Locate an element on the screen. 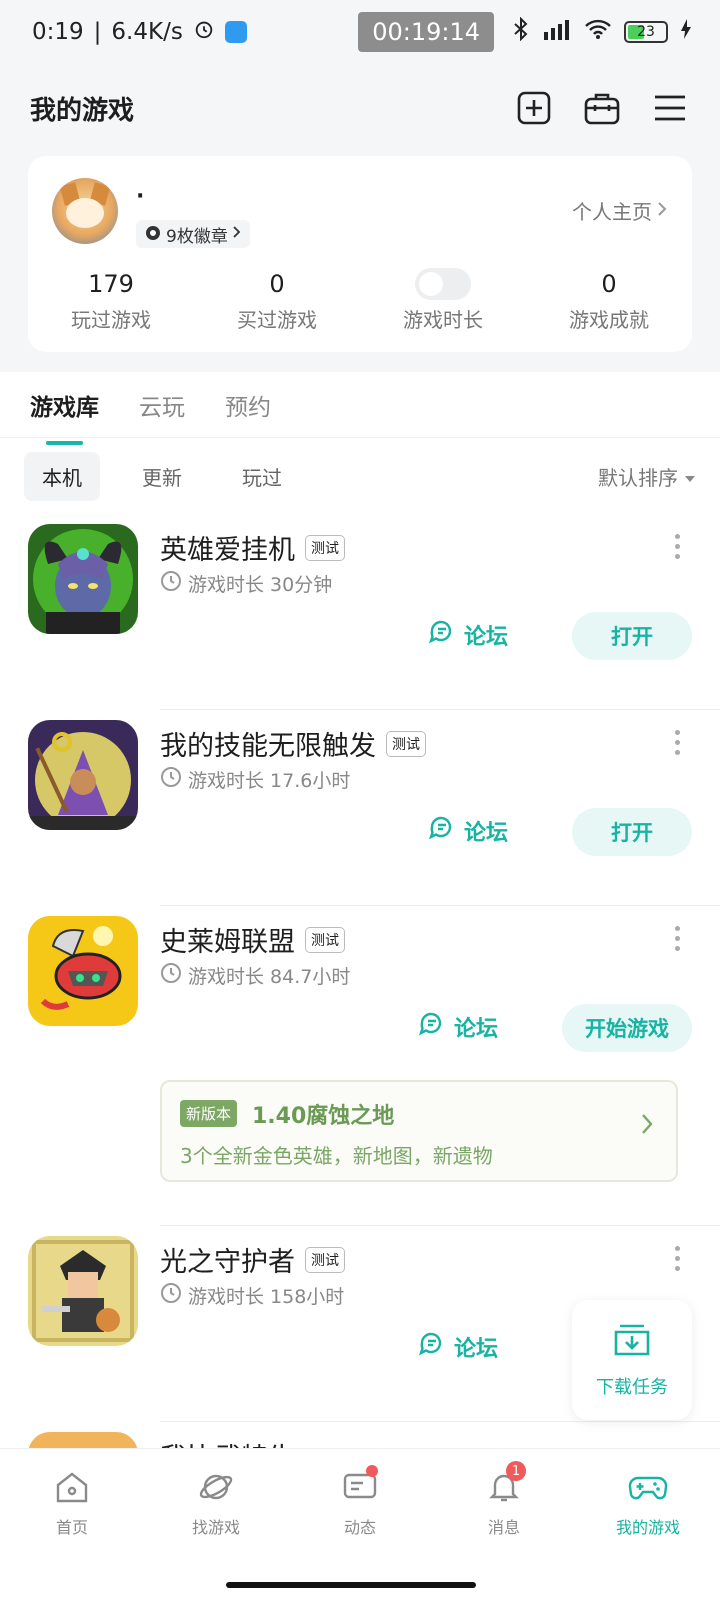 The width and height of the screenshot is (720, 1600). nav-my-games: 我的游戏 is located at coordinates (648, 1504).